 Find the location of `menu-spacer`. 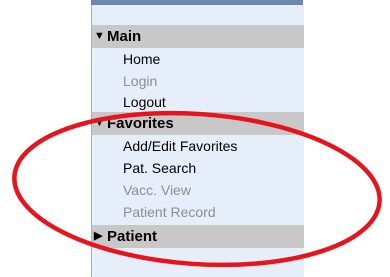

menu-spacer is located at coordinates (198, 15).